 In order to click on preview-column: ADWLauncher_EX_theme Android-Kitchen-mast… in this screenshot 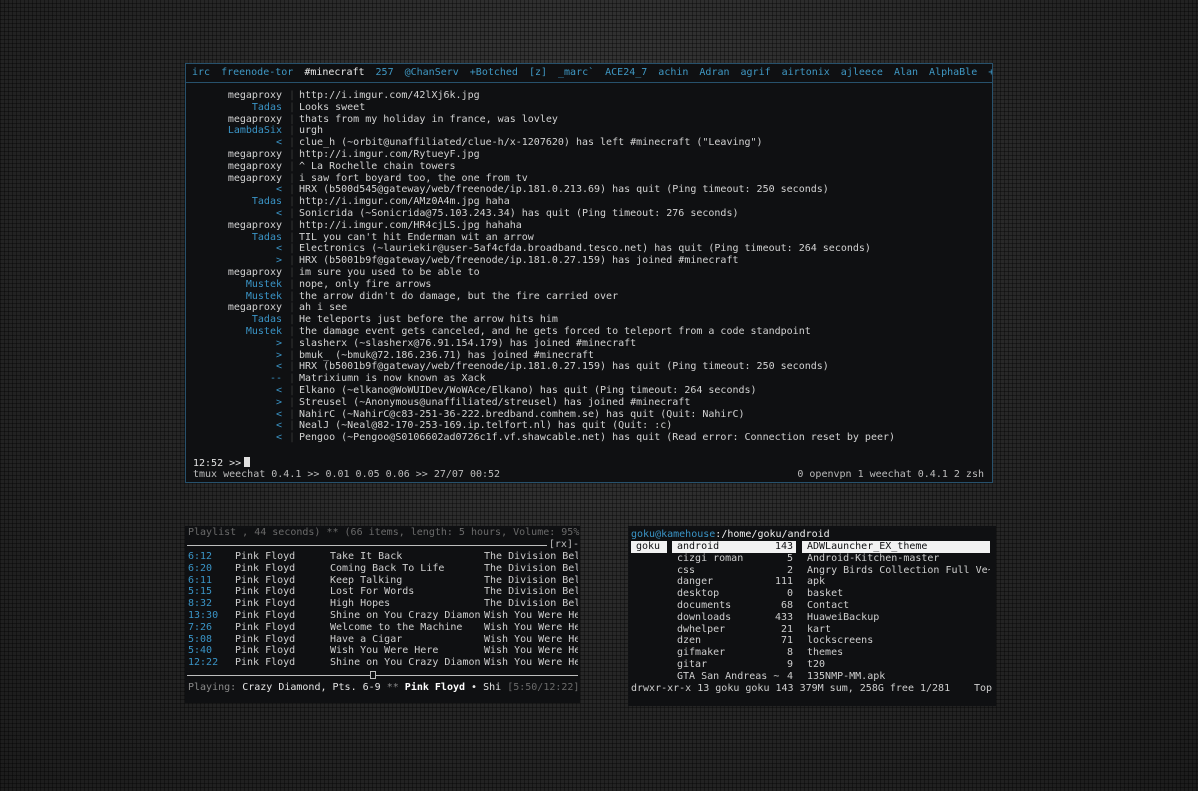, I will do `click(896, 612)`.